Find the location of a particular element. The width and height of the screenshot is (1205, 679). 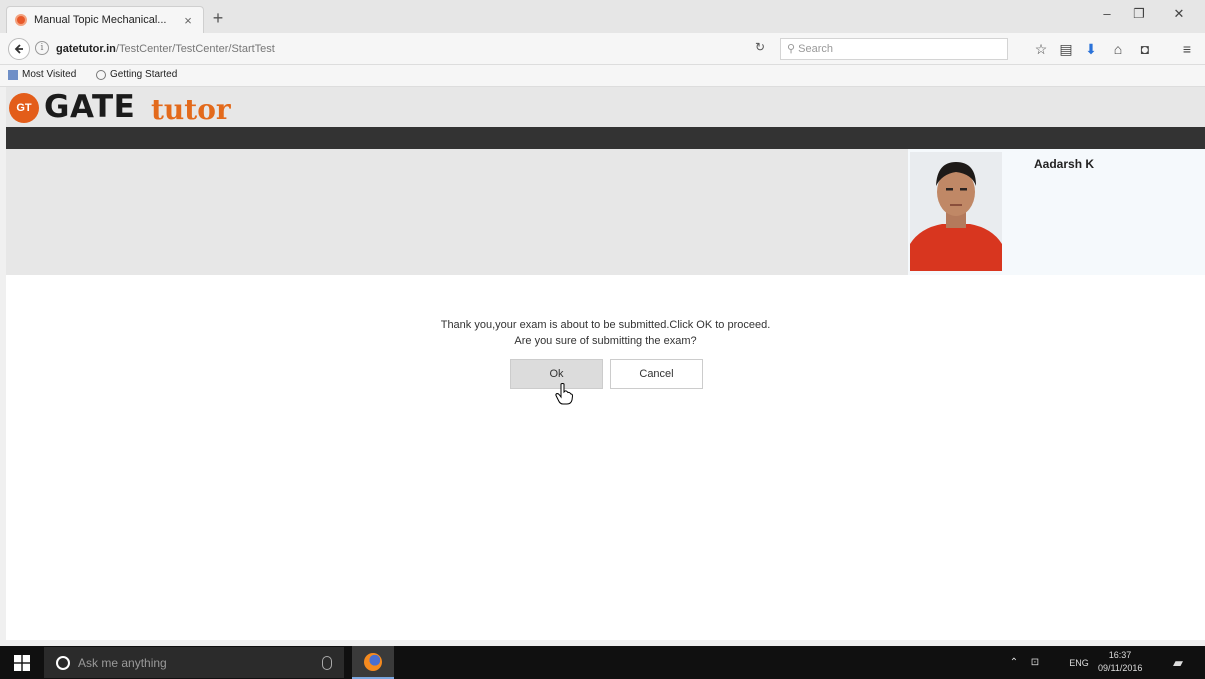

back-button is located at coordinates (19, 49).